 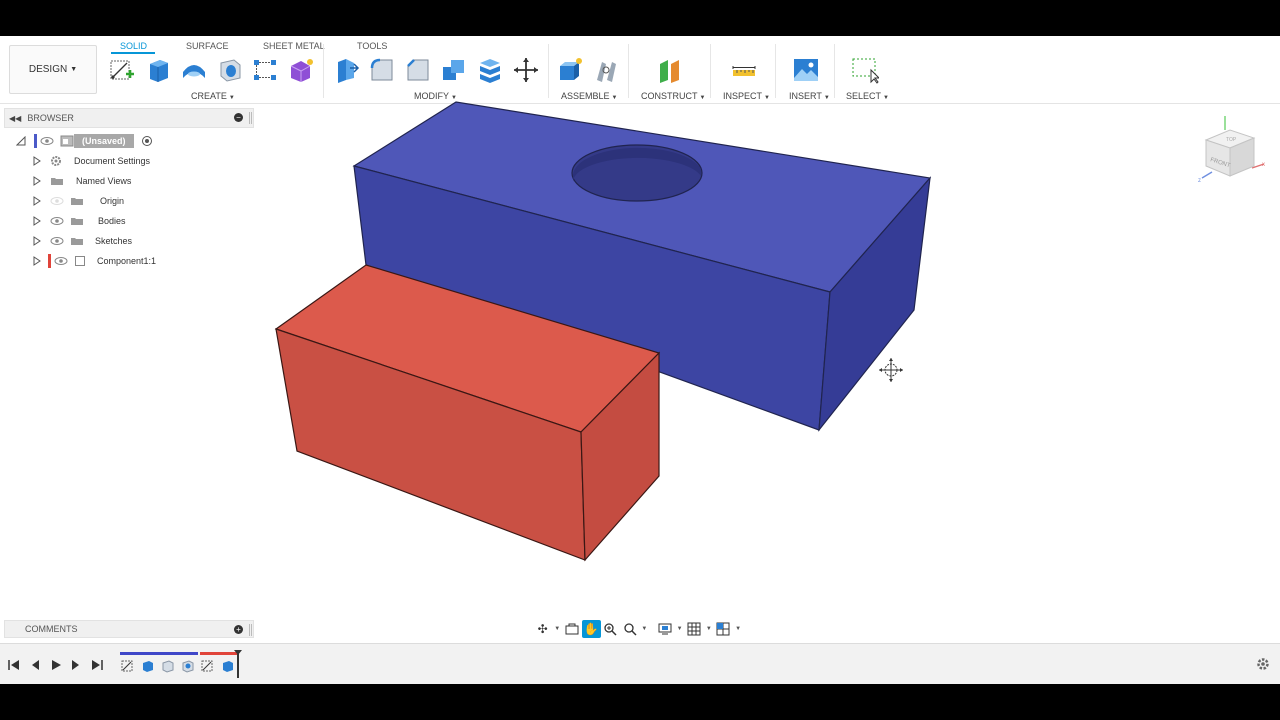 I want to click on timeline, so click(x=640, y=663).